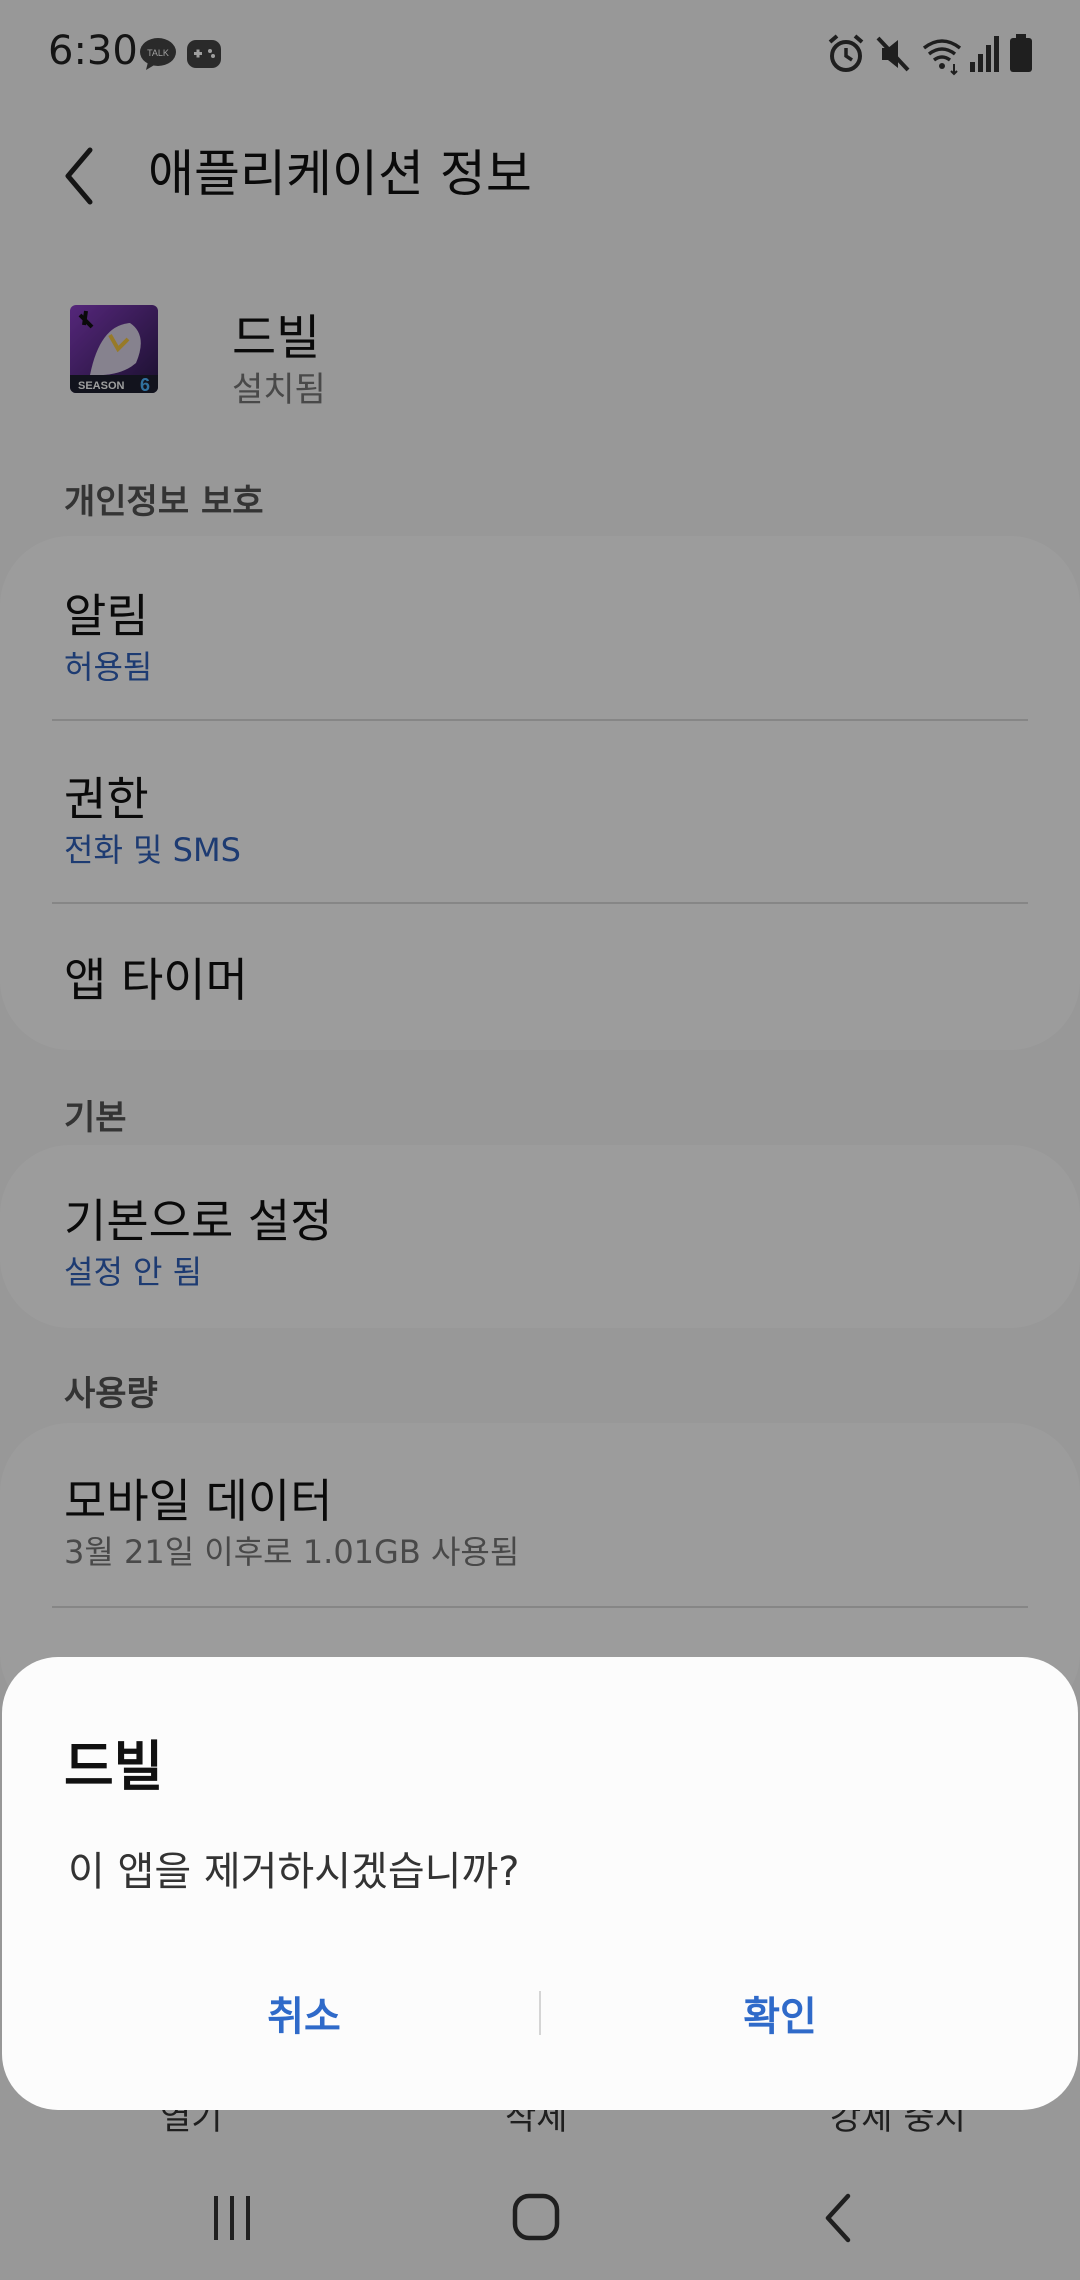  I want to click on dialog-title: 드빌, so click(114, 1766).